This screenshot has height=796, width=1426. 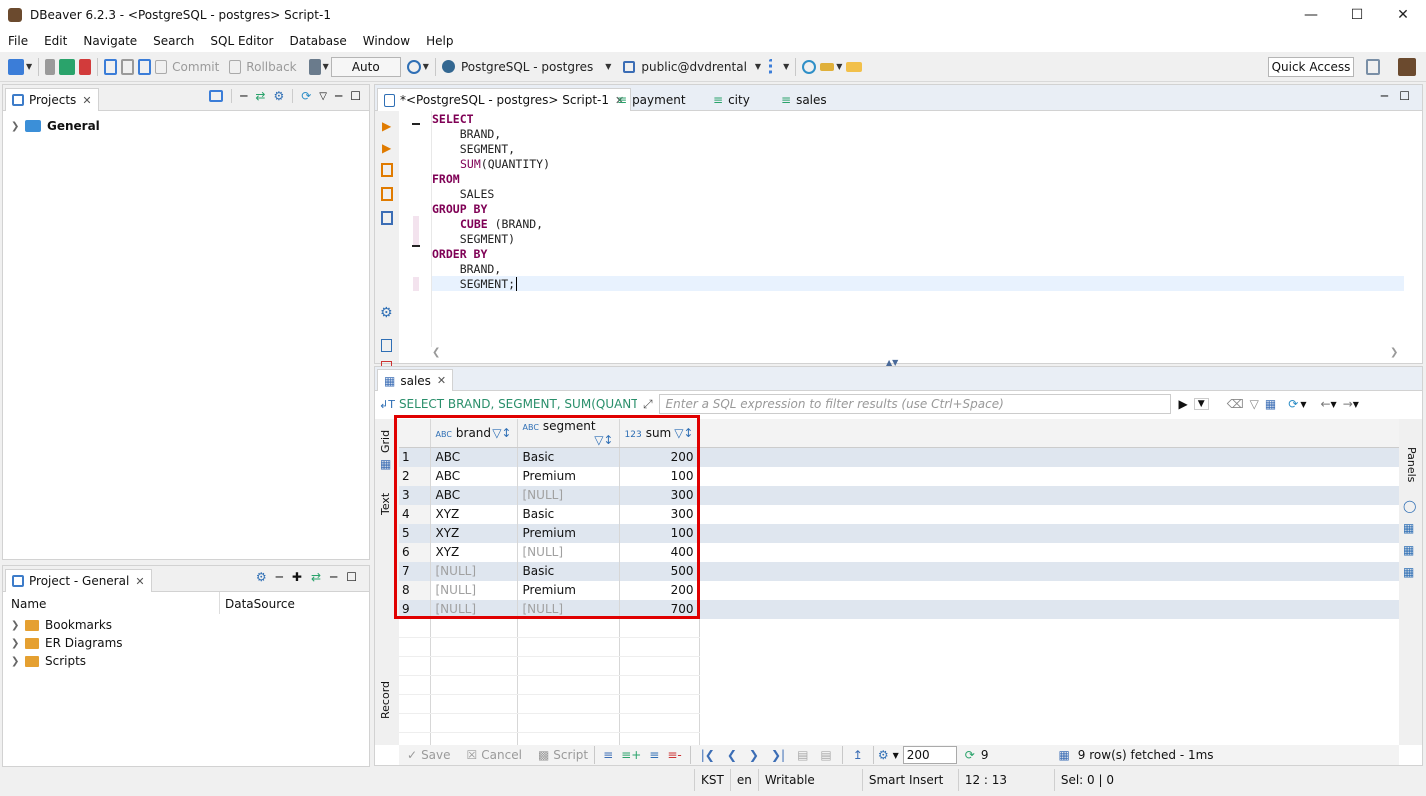 What do you see at coordinates (518, 404) in the screenshot?
I see `query-preview: SELECT BRAND, SEGMENT, SUM(QUANTITY` at bounding box center [518, 404].